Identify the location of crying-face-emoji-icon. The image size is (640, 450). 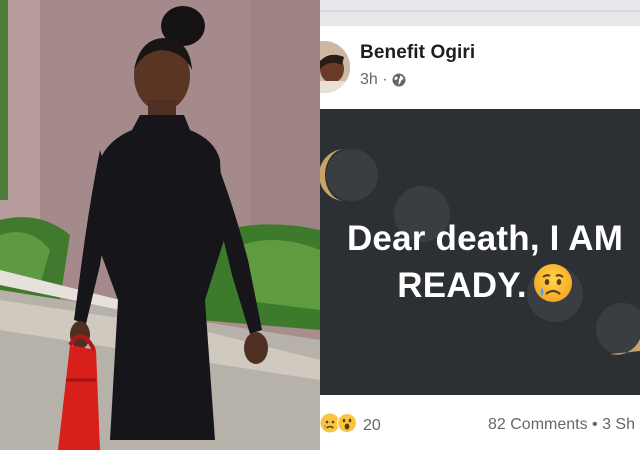
(553, 289).